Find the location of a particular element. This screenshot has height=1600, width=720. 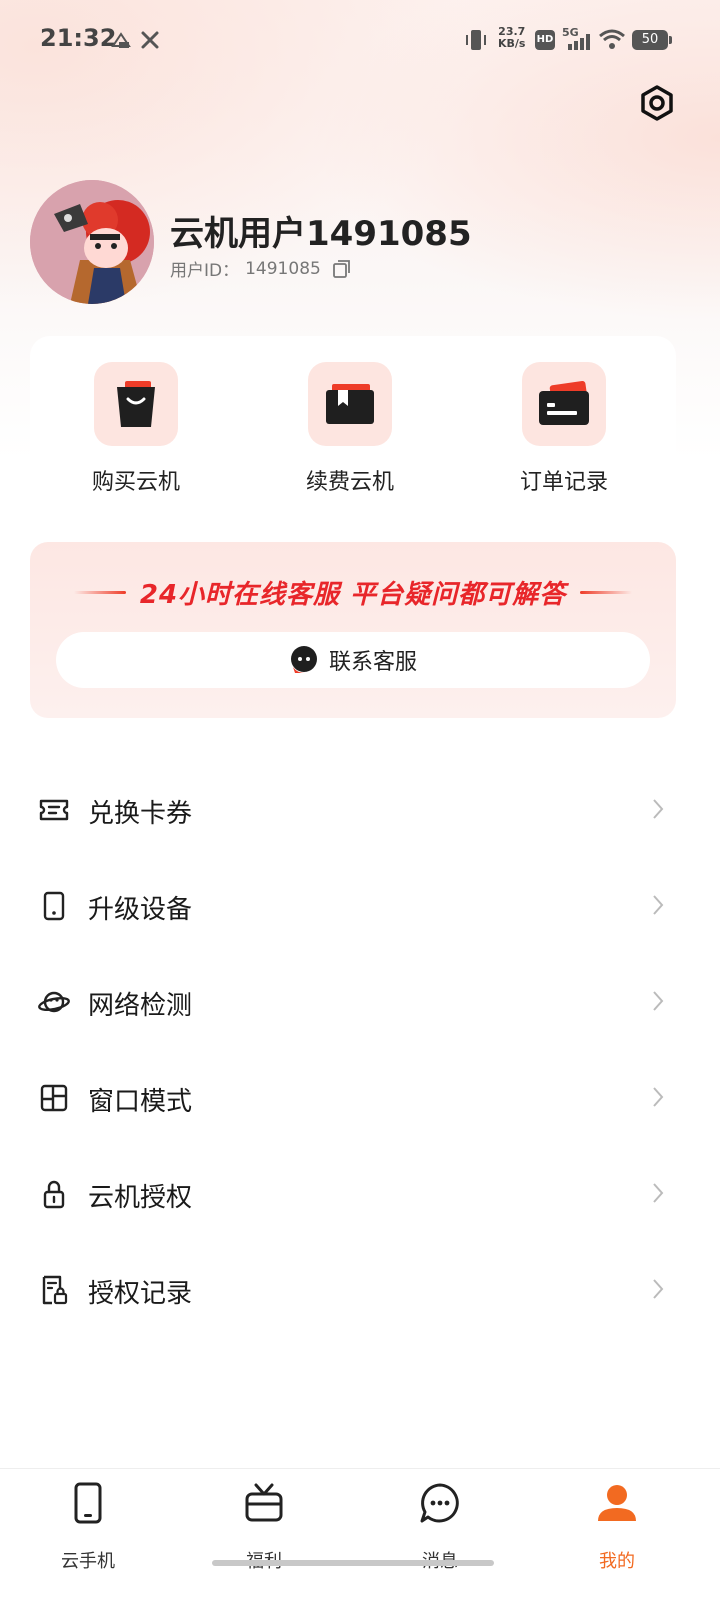

user-id-value: 1491085 is located at coordinates (283, 268).